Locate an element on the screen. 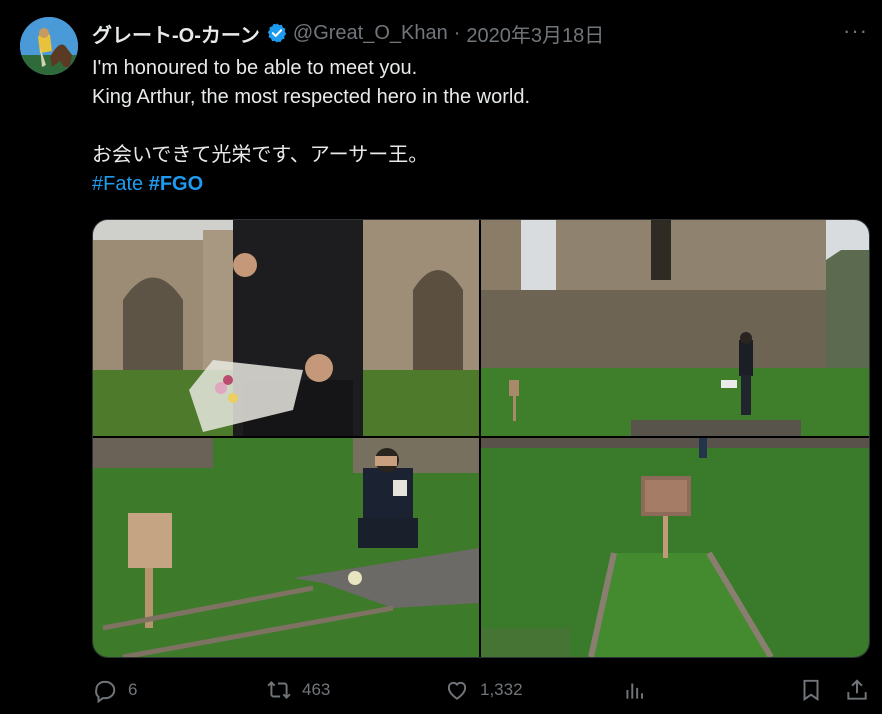 The width and height of the screenshot is (882, 714). author-avatar is located at coordinates (49, 46).